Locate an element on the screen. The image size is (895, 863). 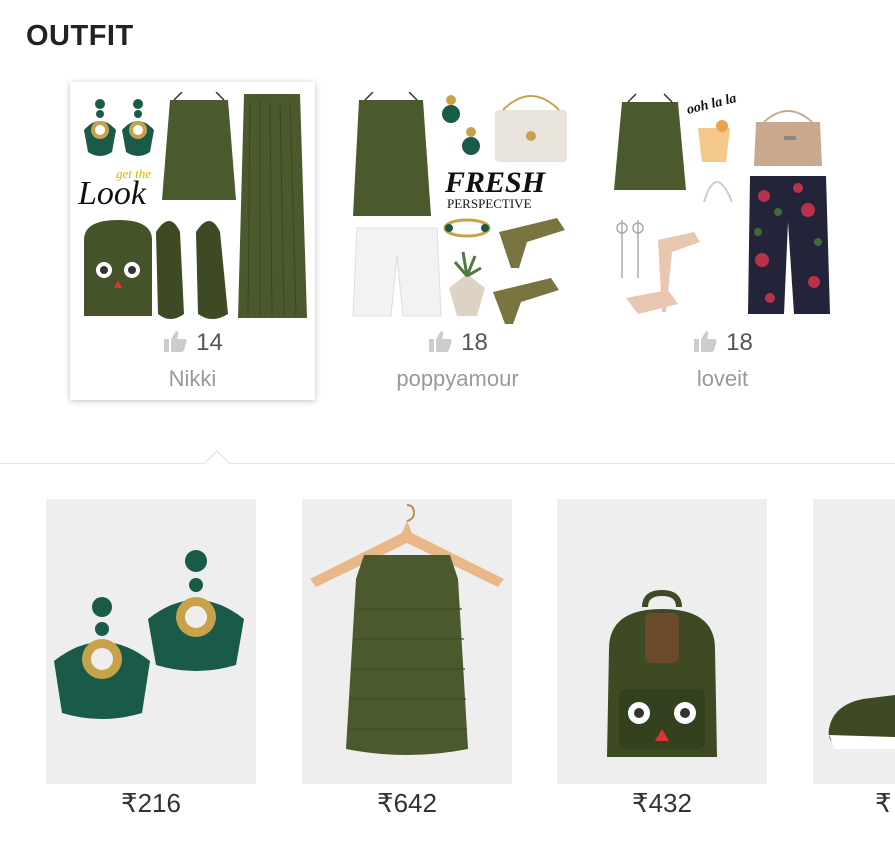
outfit-collage-image: get the Look is located at coordinates (192, 205).